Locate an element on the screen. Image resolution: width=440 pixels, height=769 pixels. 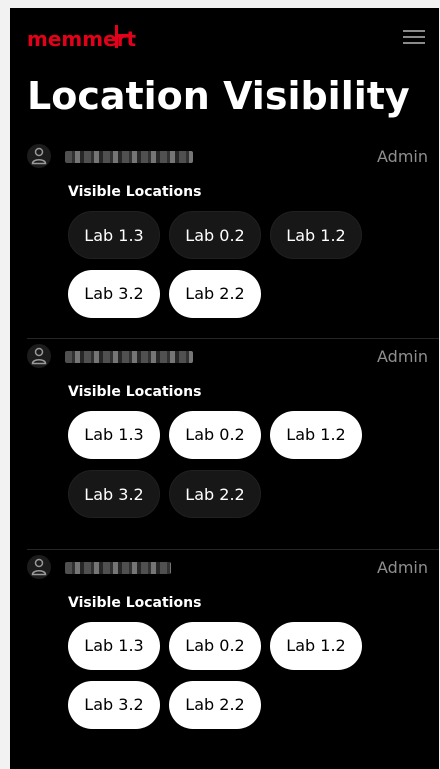
svg-text: memmert is located at coordinates (82, 39).